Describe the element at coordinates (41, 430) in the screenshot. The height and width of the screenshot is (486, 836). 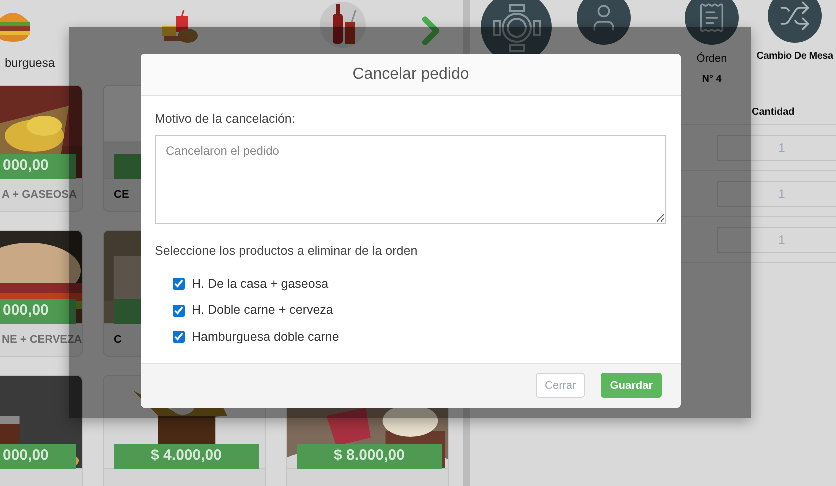
I see `product-card: 000,00` at that location.